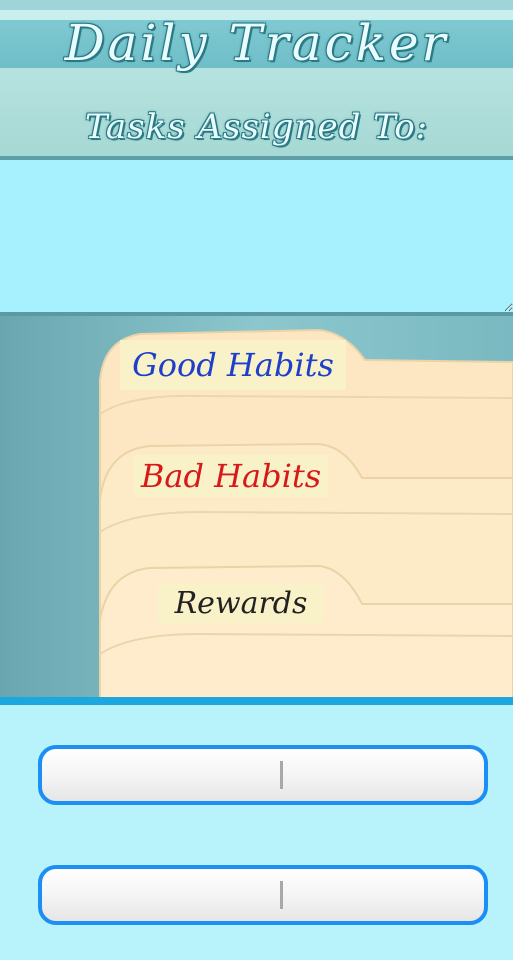  What do you see at coordinates (256, 43) in the screenshot?
I see `app-title: Daily Tracker` at bounding box center [256, 43].